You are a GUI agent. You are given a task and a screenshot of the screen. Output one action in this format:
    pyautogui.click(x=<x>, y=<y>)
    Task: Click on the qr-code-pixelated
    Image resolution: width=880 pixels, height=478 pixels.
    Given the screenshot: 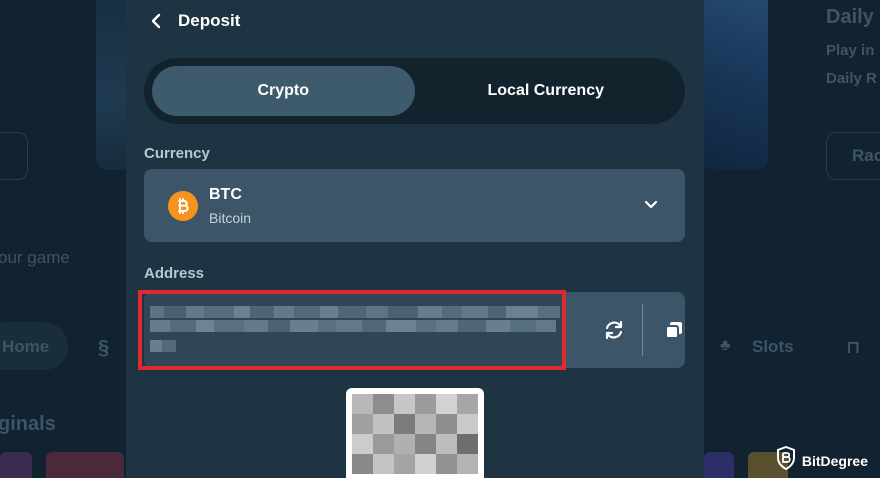 What is the action you would take?
    pyautogui.click(x=415, y=434)
    